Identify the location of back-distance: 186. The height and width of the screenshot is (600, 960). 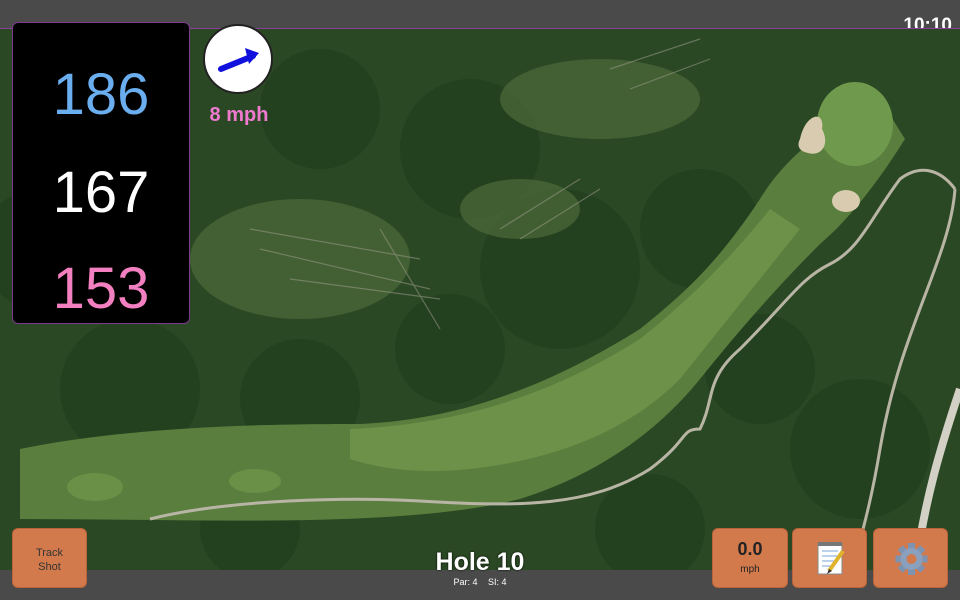
(101, 94).